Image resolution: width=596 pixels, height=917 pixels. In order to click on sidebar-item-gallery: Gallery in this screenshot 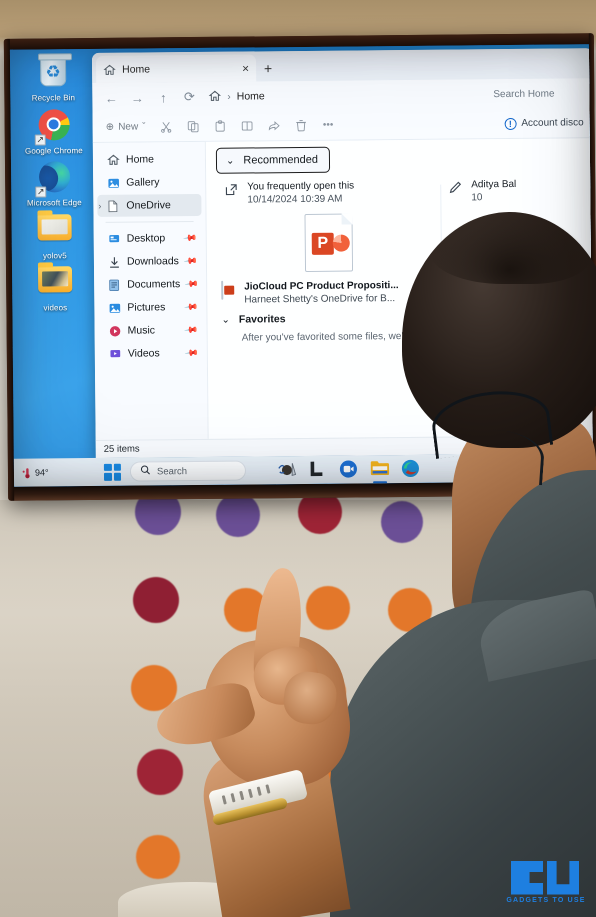, I will do `click(149, 182)`.